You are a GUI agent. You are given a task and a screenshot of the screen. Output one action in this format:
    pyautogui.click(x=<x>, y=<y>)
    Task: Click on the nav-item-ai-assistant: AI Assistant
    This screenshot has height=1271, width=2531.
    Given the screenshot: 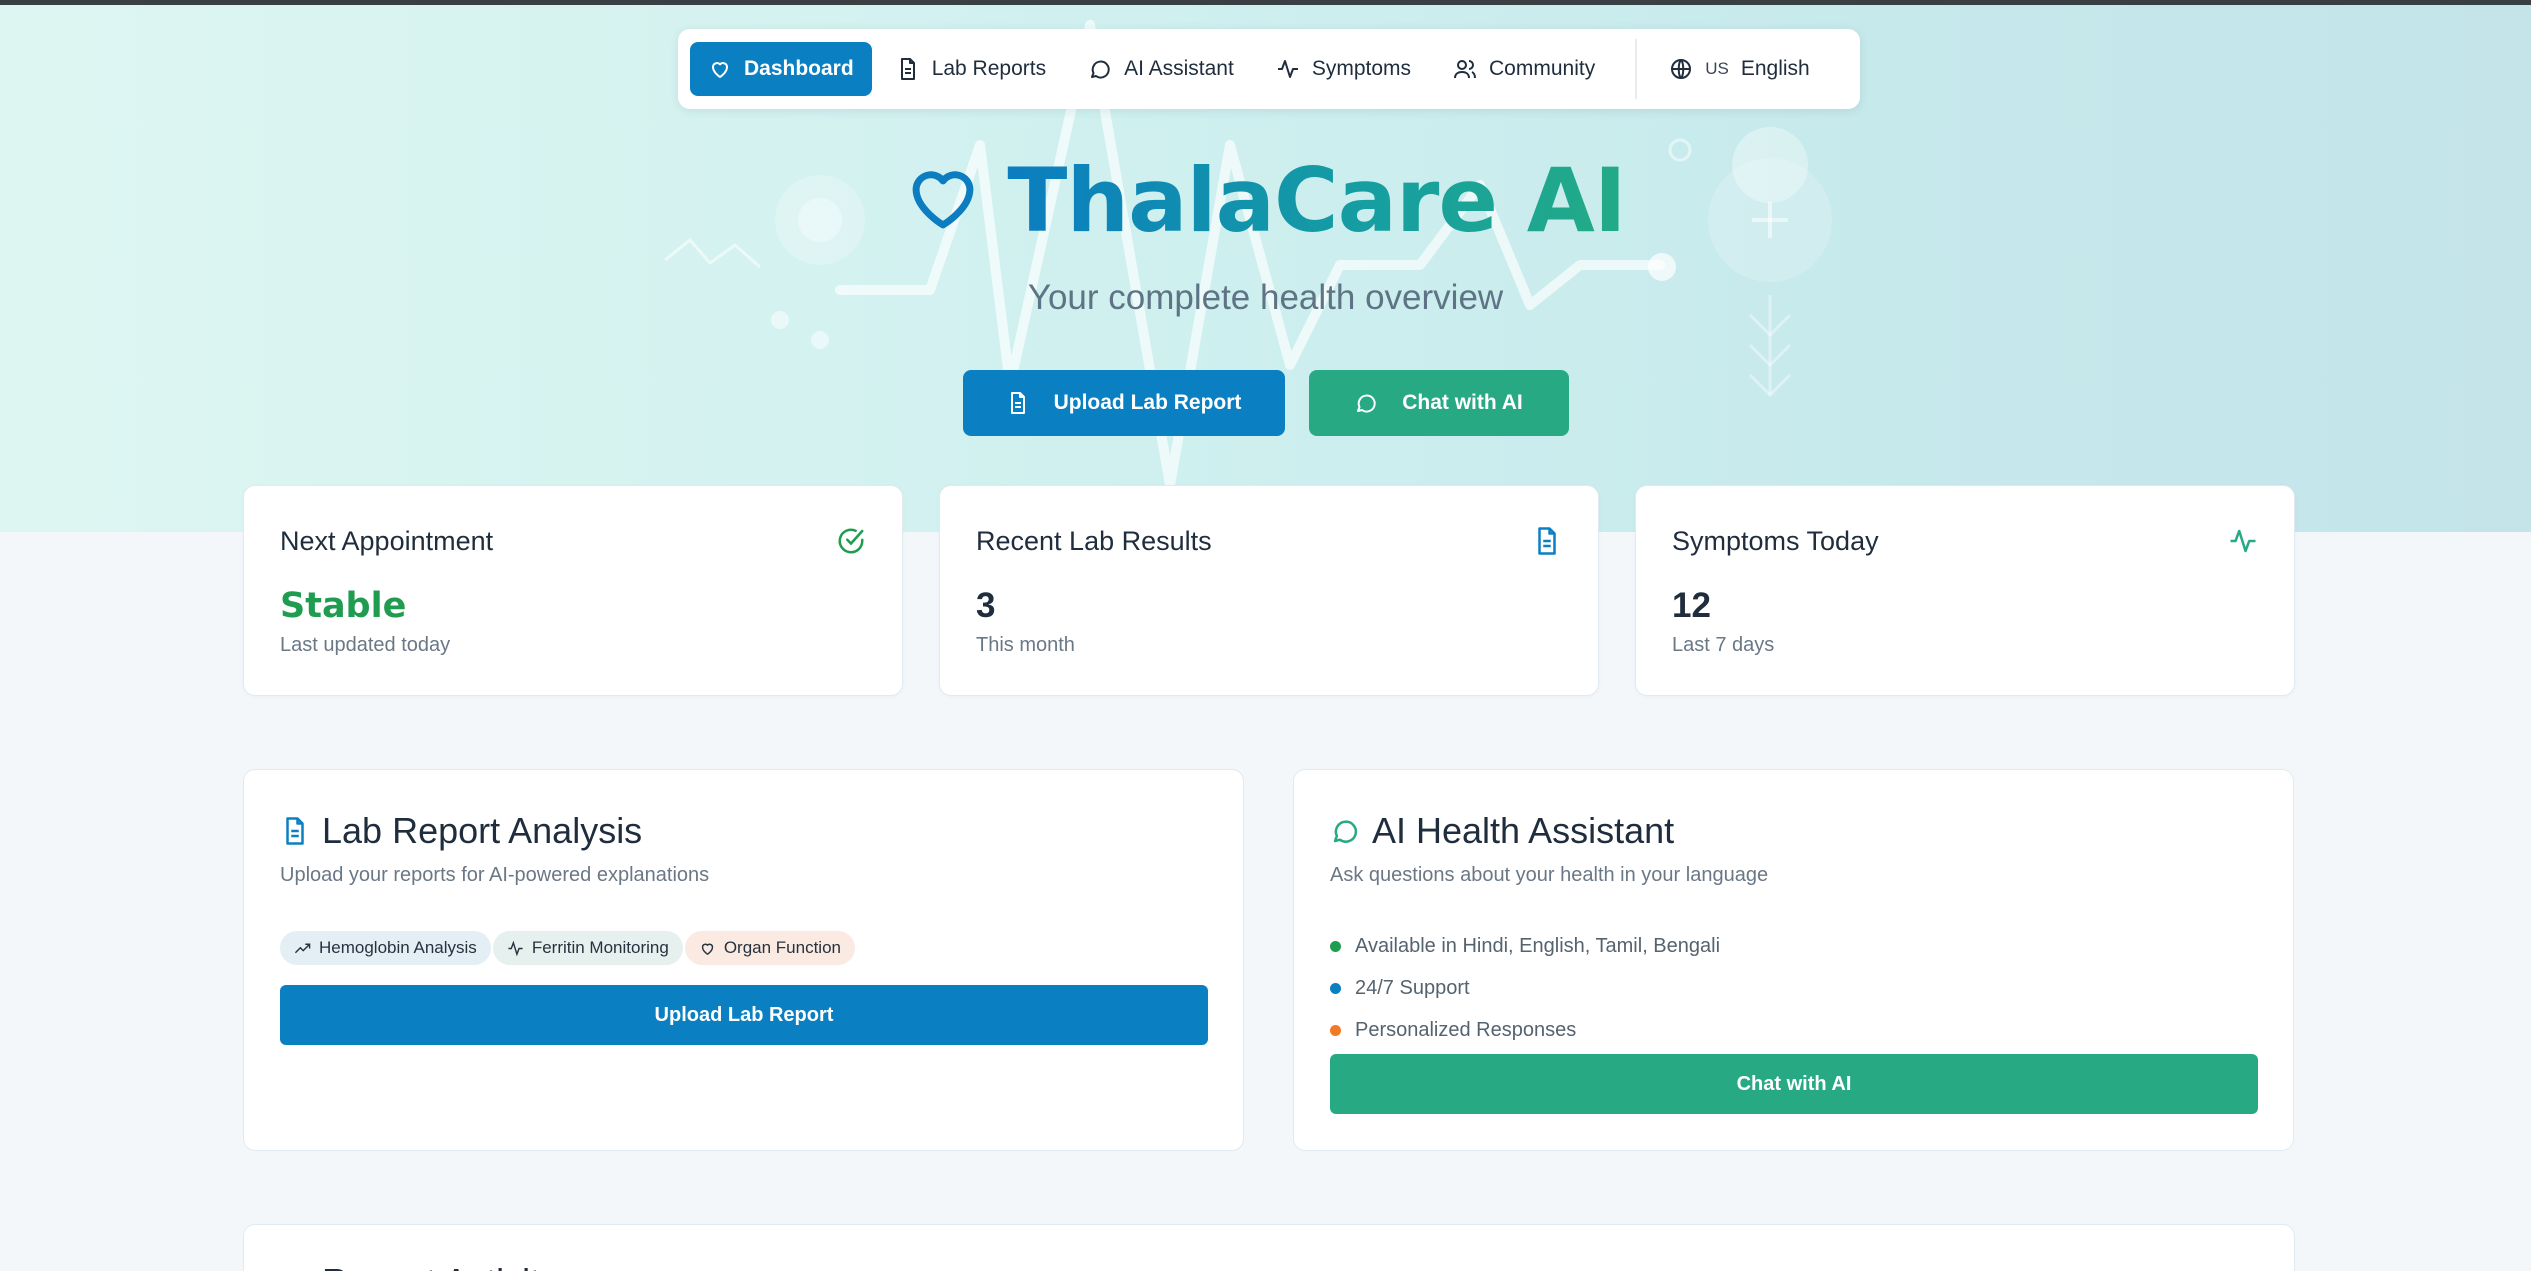 What is the action you would take?
    pyautogui.click(x=1161, y=69)
    